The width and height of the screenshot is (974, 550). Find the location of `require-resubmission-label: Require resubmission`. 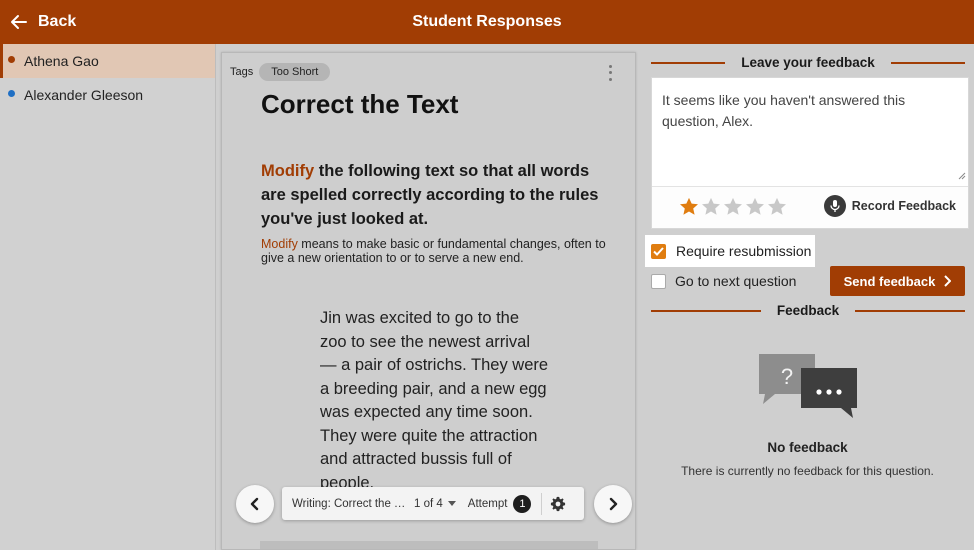

require-resubmission-label: Require resubmission is located at coordinates (744, 251).